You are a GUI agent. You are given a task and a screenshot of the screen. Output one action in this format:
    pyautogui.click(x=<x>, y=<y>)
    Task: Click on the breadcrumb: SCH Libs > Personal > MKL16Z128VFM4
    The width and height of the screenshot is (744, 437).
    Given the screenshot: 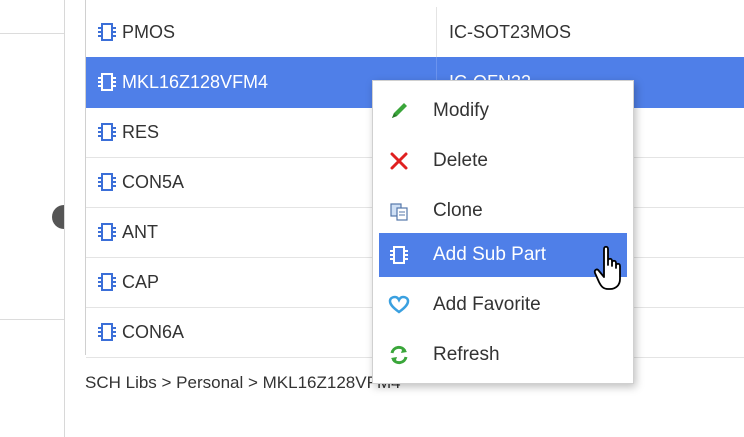 What is the action you would take?
    pyautogui.click(x=243, y=382)
    